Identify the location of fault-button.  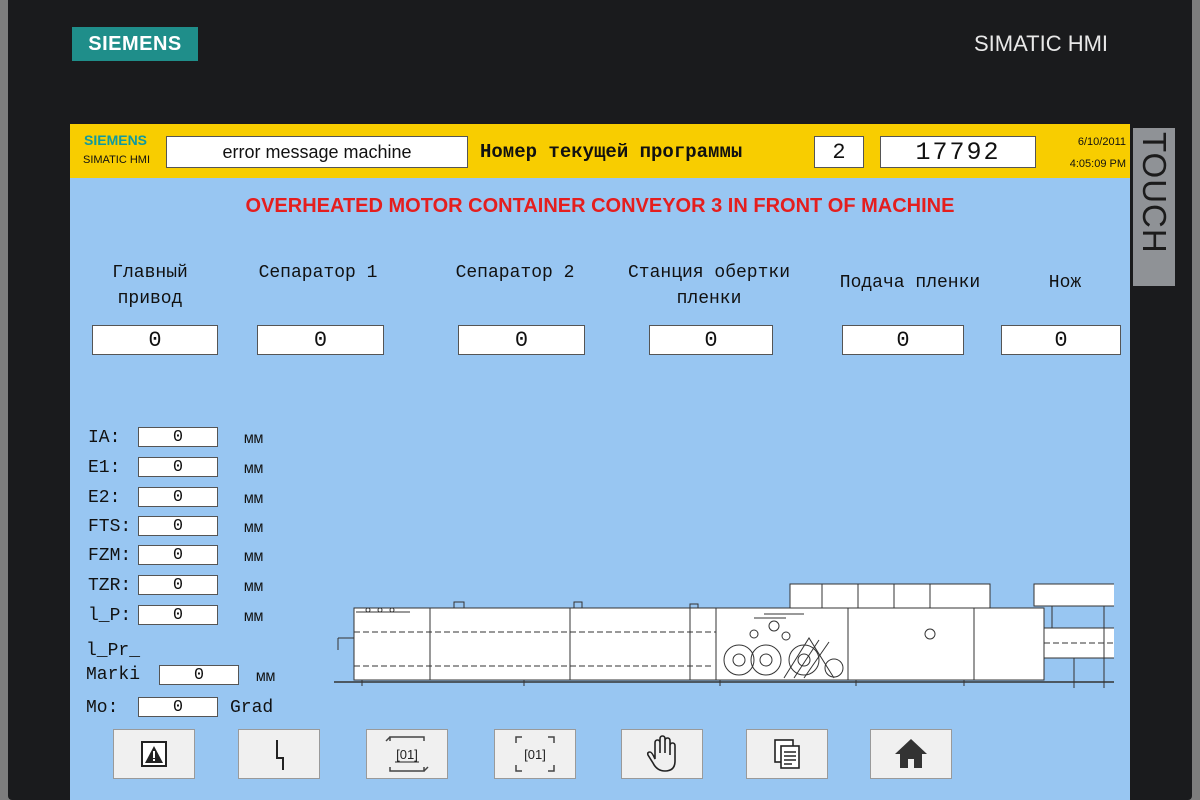
(279, 754).